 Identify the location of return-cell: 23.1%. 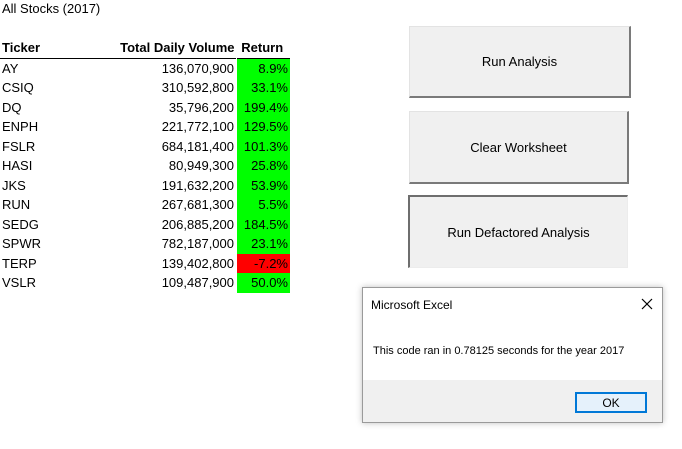
(263, 244).